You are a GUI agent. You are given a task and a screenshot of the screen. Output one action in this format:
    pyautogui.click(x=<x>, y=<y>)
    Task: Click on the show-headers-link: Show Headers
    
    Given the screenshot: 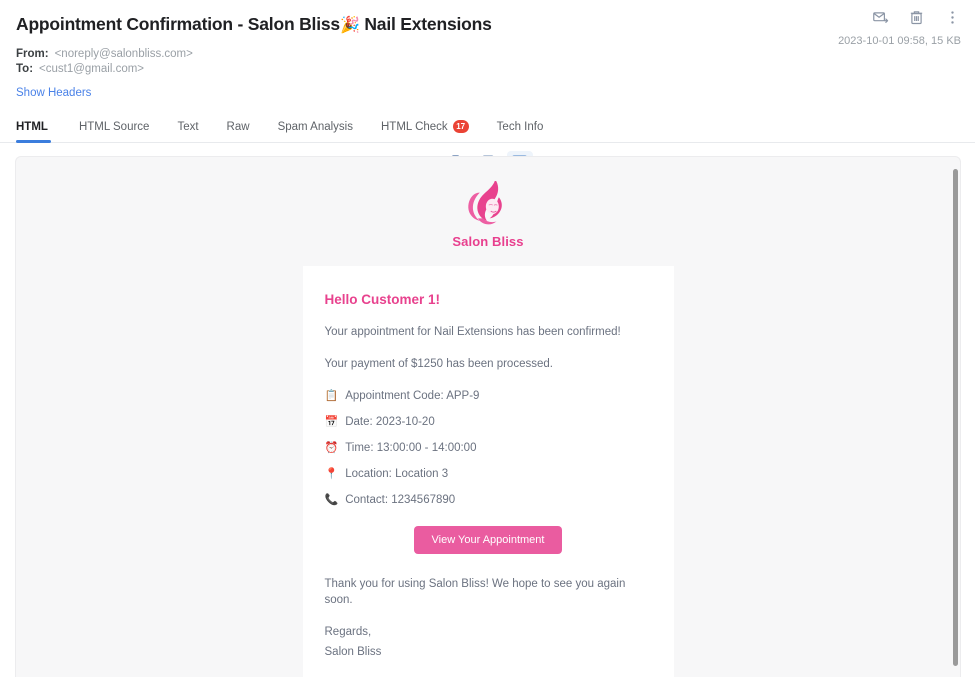 What is the action you would take?
    pyautogui.click(x=53, y=93)
    